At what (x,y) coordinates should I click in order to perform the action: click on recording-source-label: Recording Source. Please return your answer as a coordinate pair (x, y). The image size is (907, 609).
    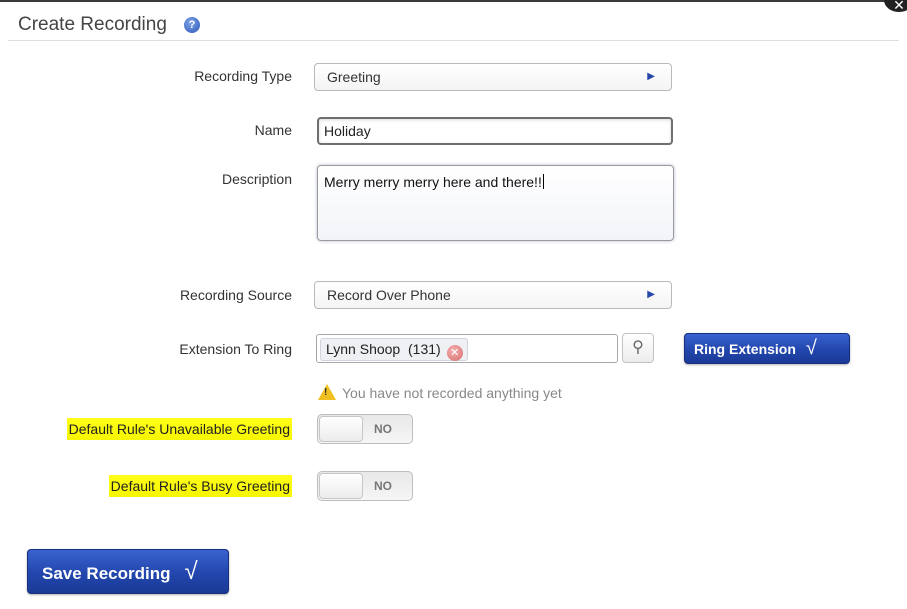
    Looking at the image, I should click on (235, 295).